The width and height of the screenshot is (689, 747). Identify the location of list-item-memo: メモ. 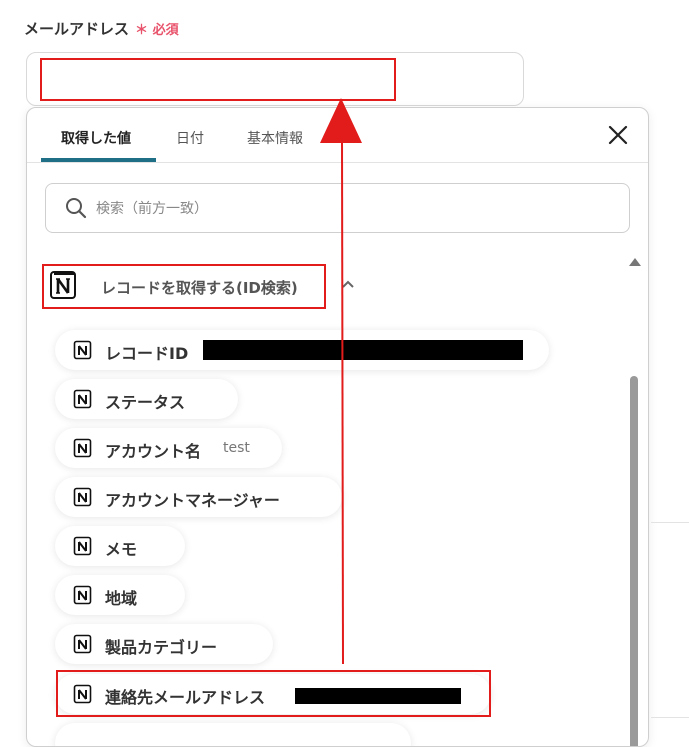
(120, 546).